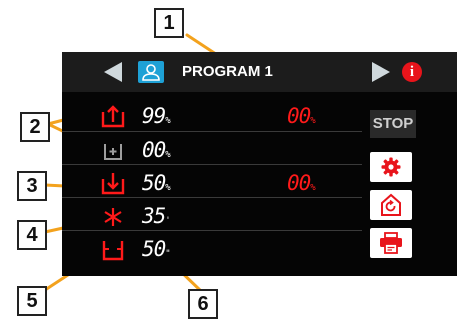  I want to click on cycle-house-icon, so click(391, 204).